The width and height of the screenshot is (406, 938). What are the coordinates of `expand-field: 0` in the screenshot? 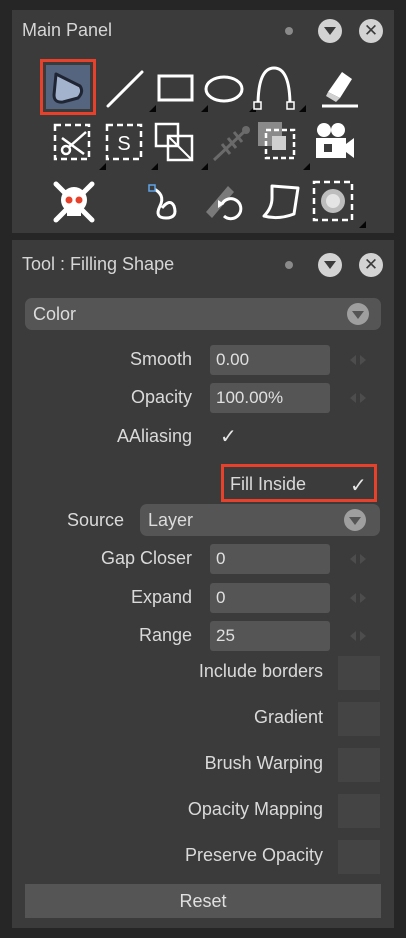 It's located at (270, 598).